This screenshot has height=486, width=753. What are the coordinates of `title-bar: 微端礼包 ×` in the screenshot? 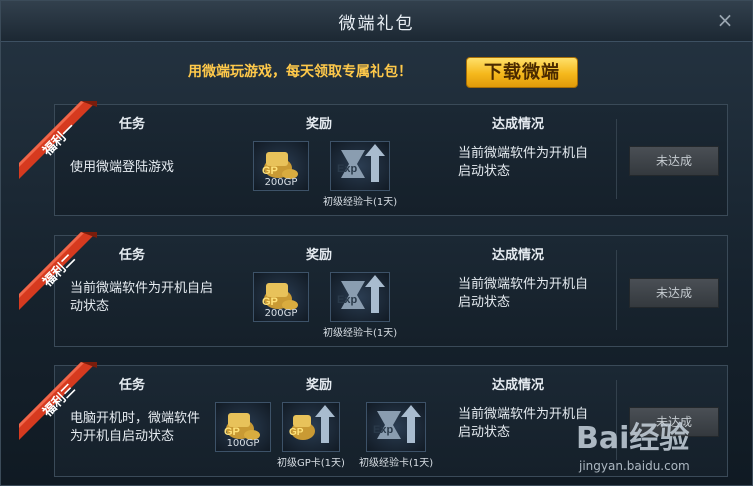 It's located at (376, 21).